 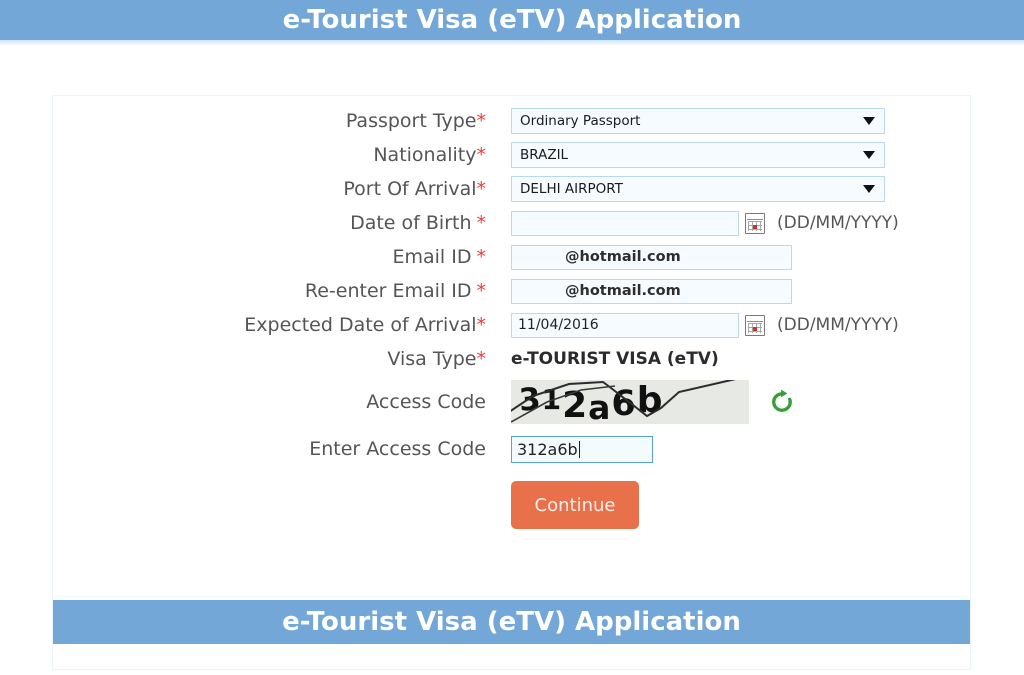 What do you see at coordinates (782, 402) in the screenshot?
I see `refresh-icon` at bounding box center [782, 402].